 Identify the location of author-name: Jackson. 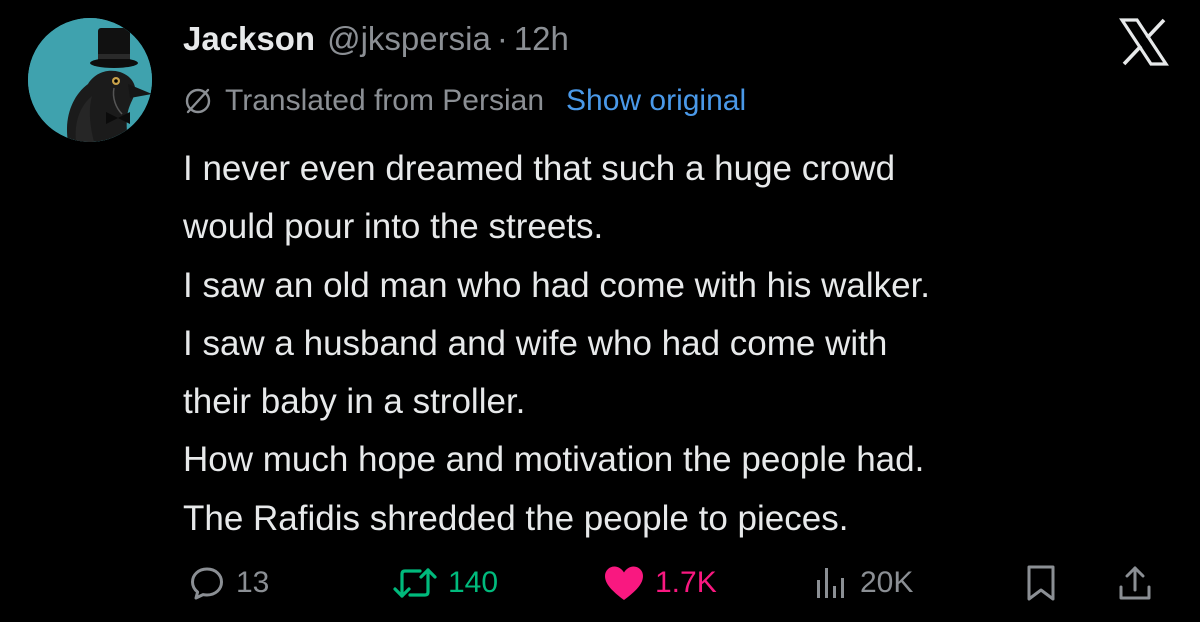
(249, 39).